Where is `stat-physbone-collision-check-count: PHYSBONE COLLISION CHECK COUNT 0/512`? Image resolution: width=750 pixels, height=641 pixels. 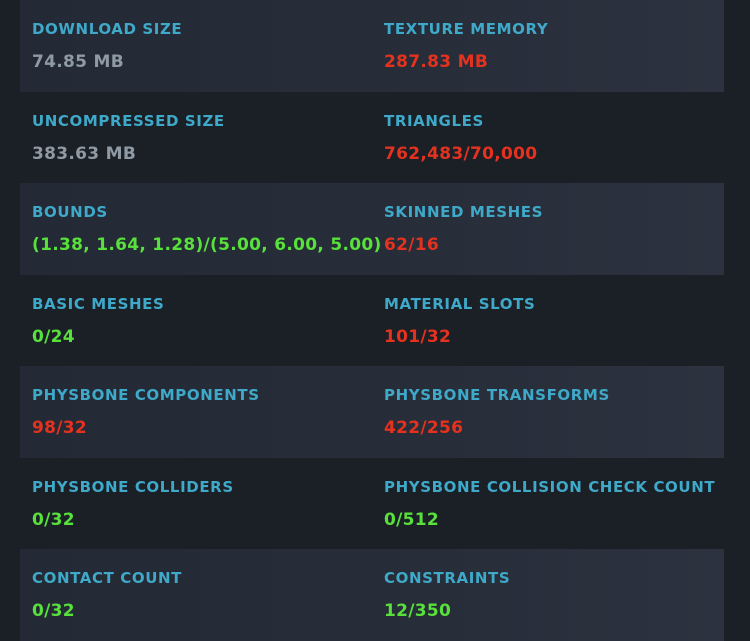
stat-physbone-collision-check-count: PHYSBONE COLLISION CHECK COUNT 0/512 is located at coordinates (554, 504).